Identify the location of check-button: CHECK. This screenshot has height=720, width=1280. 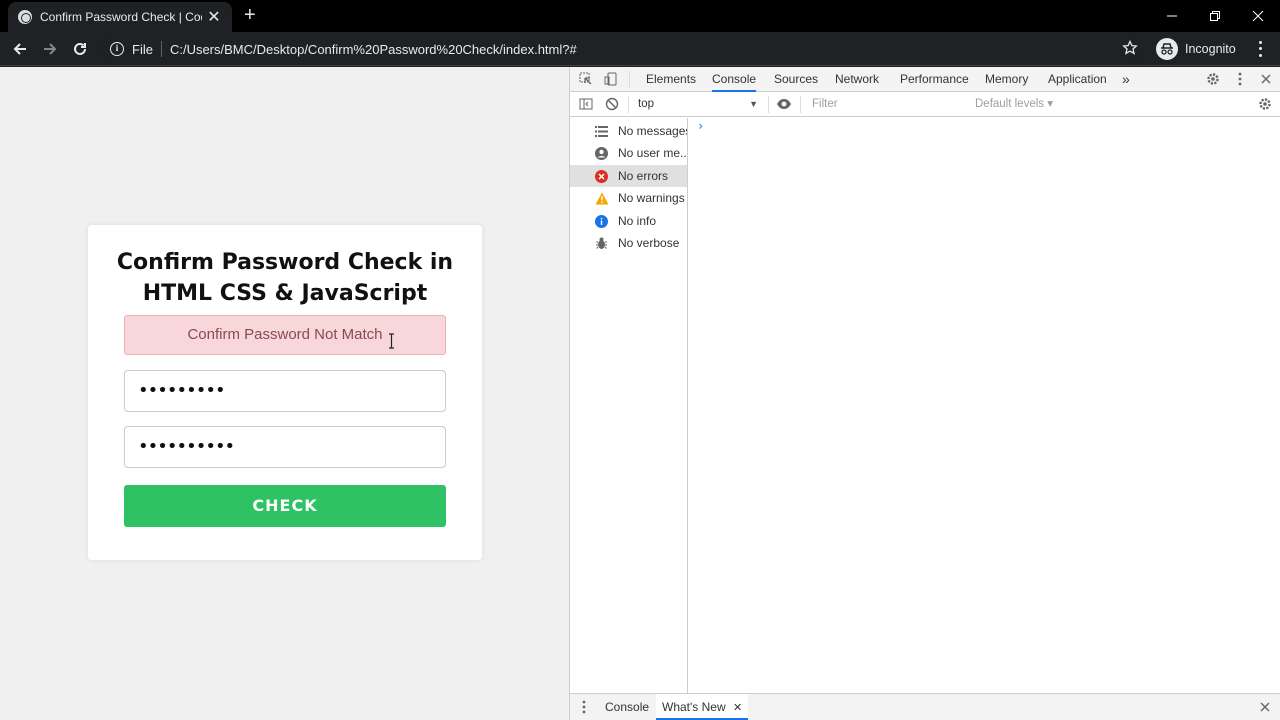
(285, 506).